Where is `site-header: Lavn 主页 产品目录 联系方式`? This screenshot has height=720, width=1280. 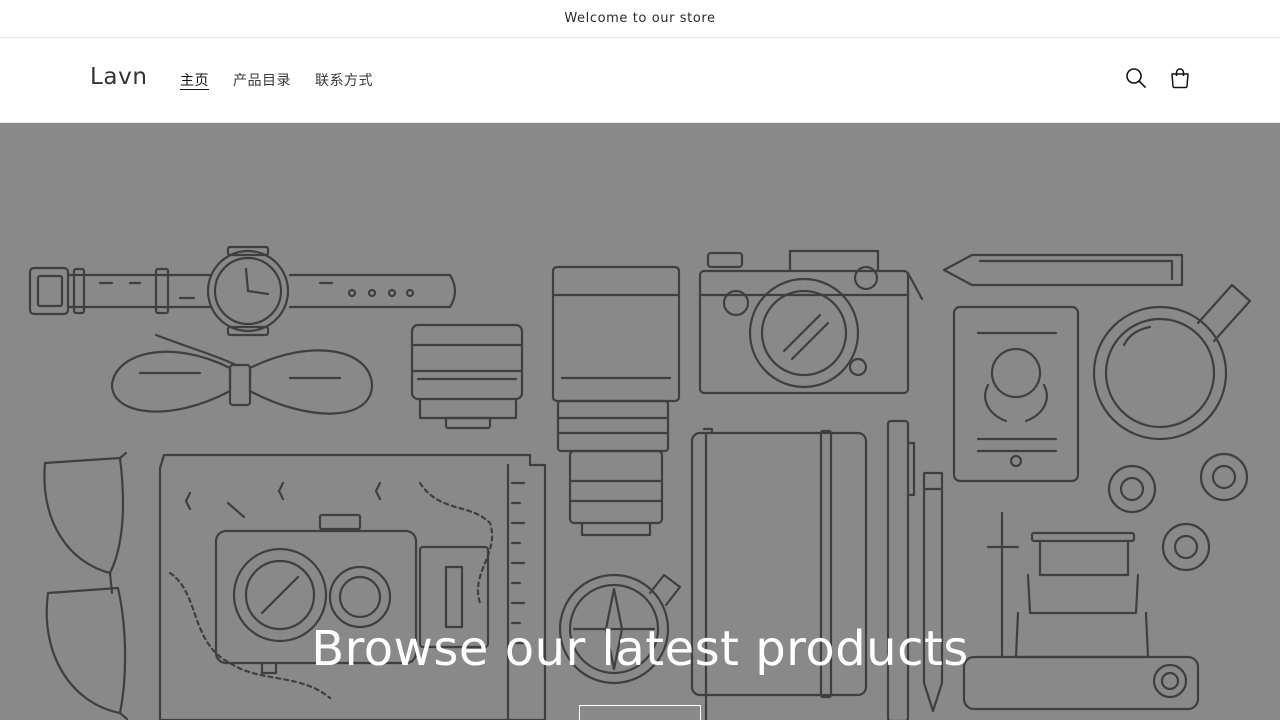
site-header: Lavn 主页 产品目录 联系方式 is located at coordinates (640, 80).